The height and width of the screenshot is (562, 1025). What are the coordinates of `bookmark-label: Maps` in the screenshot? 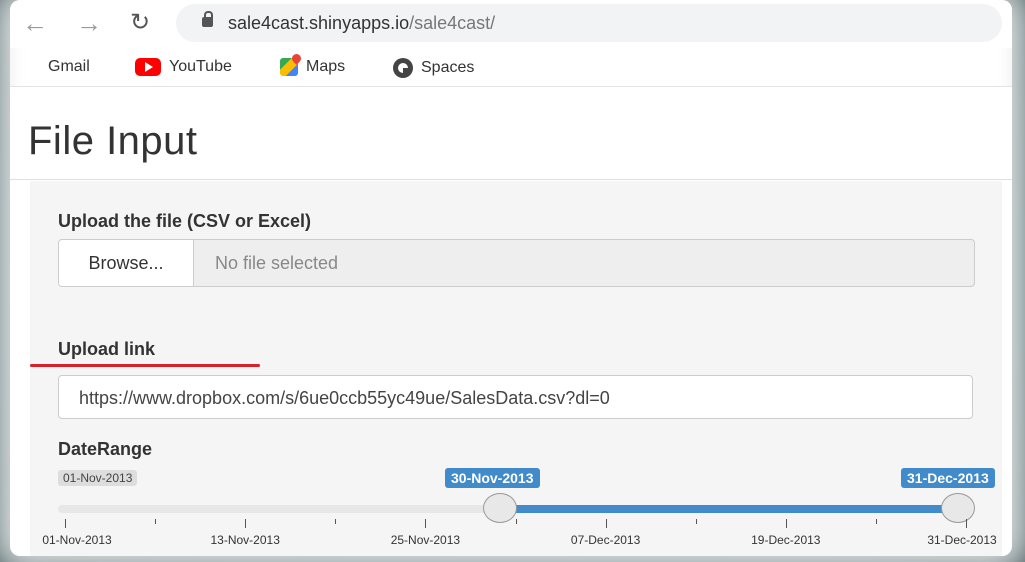 It's located at (326, 66).